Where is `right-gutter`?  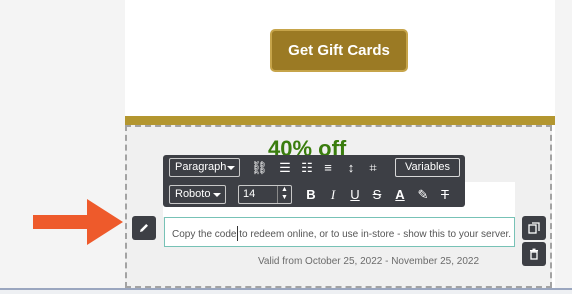
right-gutter is located at coordinates (563, 145).